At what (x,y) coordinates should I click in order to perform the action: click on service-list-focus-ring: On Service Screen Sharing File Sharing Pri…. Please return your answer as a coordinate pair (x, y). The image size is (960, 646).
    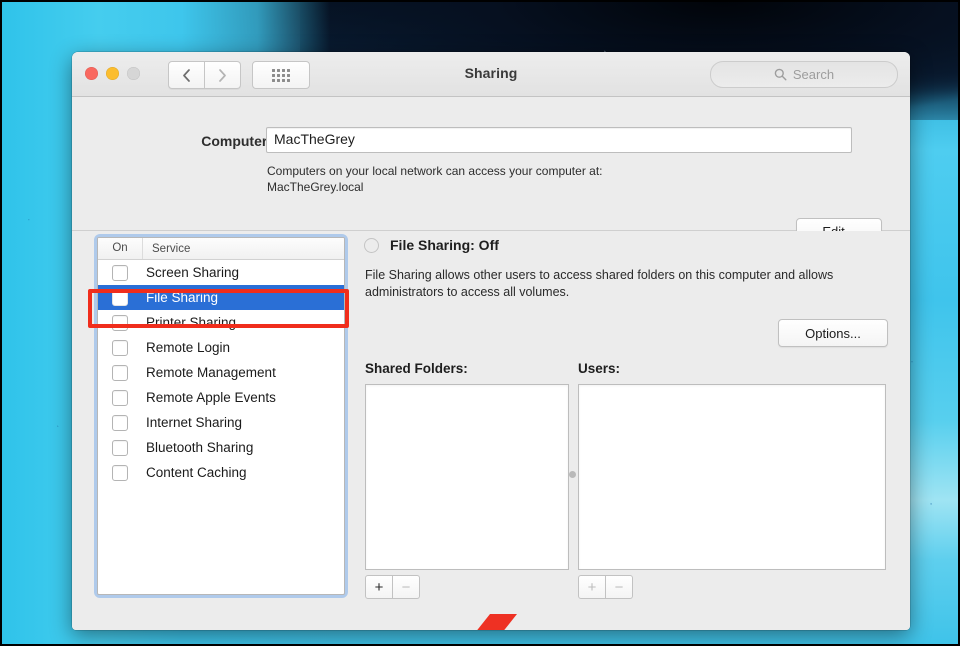
    Looking at the image, I should click on (221, 416).